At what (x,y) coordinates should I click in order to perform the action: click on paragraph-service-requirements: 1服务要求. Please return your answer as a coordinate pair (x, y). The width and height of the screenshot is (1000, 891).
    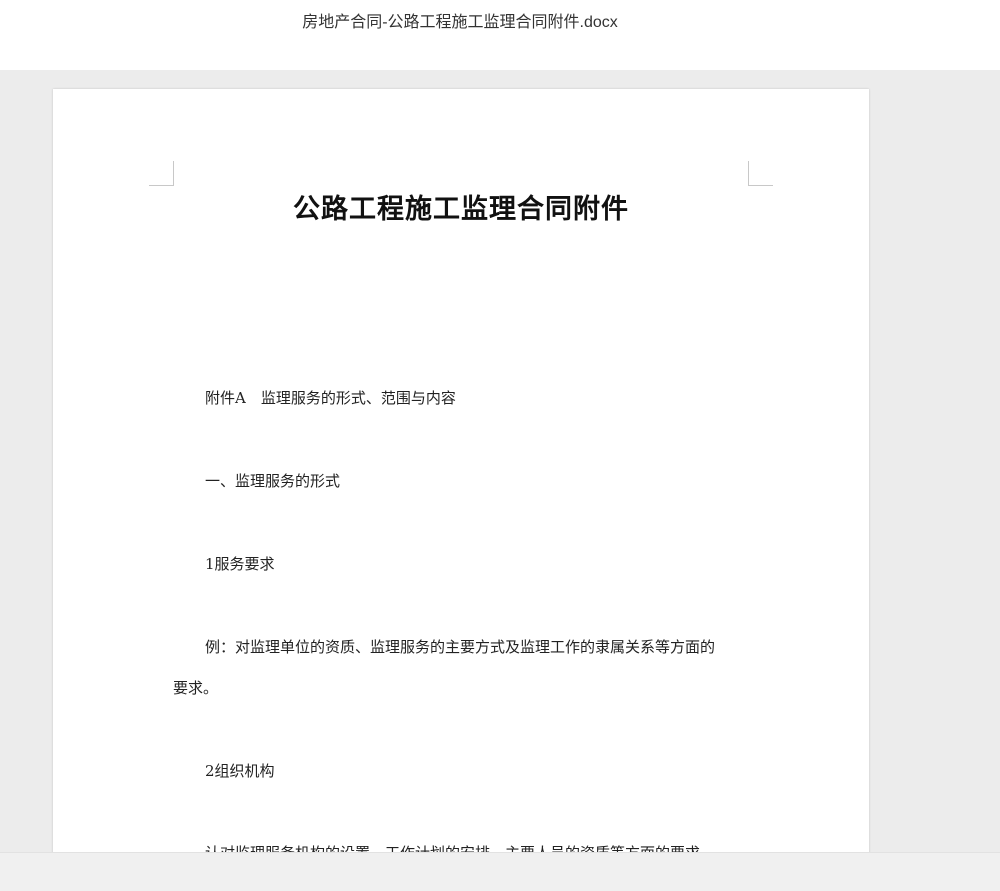
    Looking at the image, I should click on (240, 564).